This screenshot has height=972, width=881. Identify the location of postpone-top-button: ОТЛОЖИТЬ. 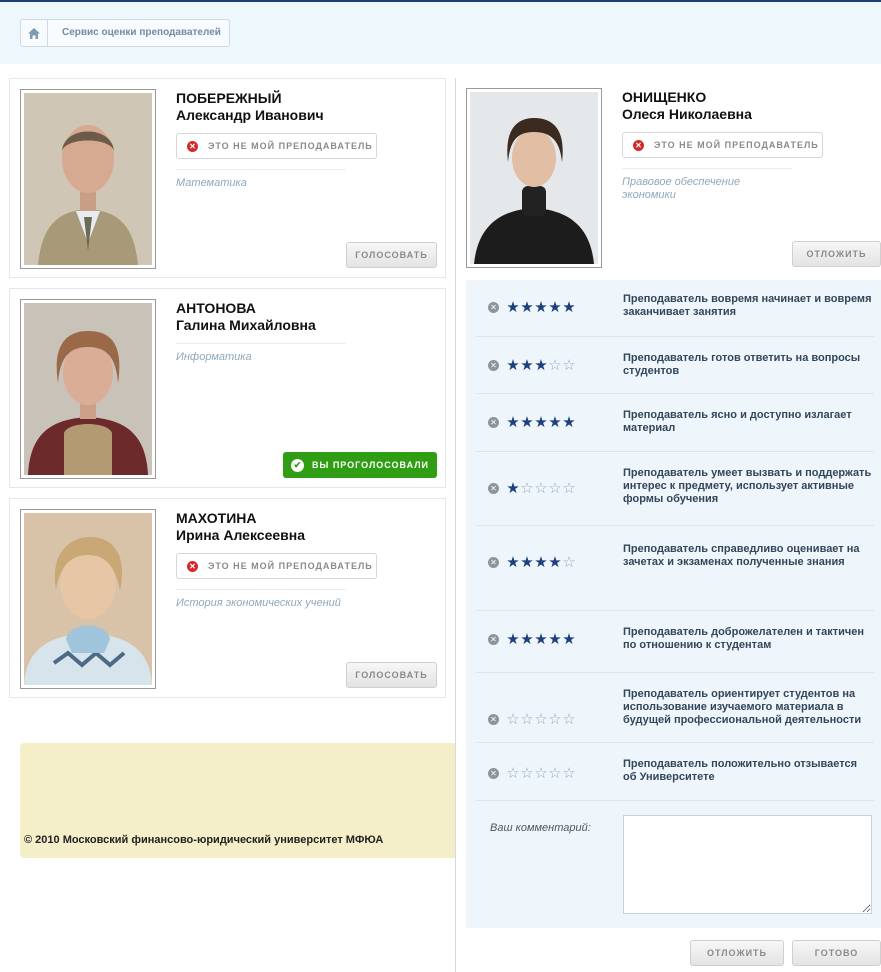
(836, 254).